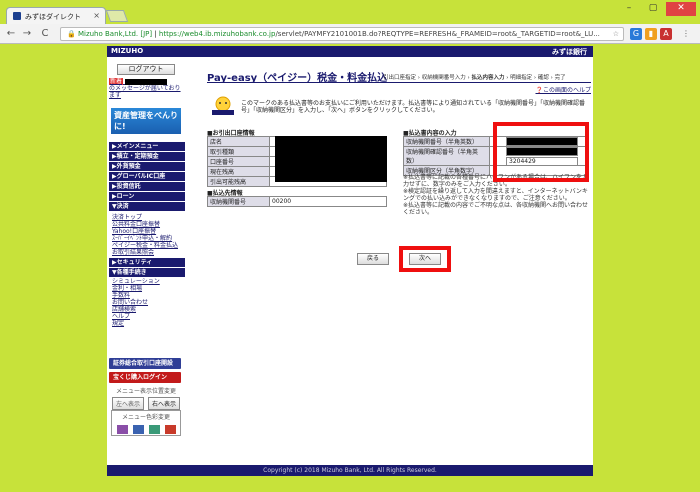  What do you see at coordinates (425, 259) in the screenshot?
I see `highlight-next-button` at bounding box center [425, 259].